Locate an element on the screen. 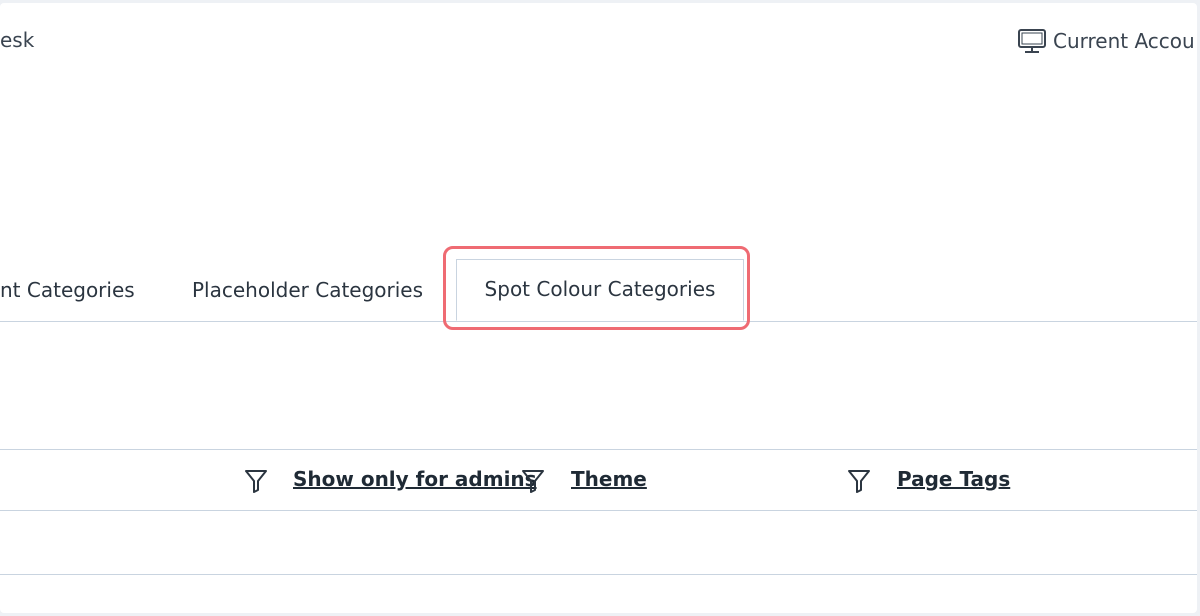 This screenshot has height=616, width=1200. column-show-only-for-admins: Show only for admins is located at coordinates (415, 479).